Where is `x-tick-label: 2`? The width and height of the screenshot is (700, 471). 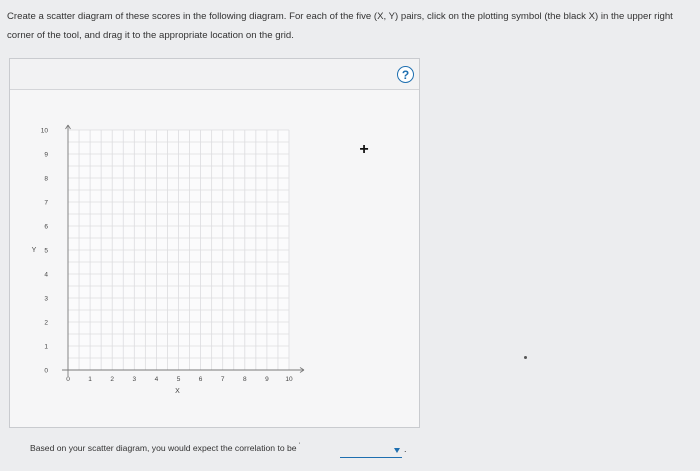
x-tick-label: 2 is located at coordinates (112, 379).